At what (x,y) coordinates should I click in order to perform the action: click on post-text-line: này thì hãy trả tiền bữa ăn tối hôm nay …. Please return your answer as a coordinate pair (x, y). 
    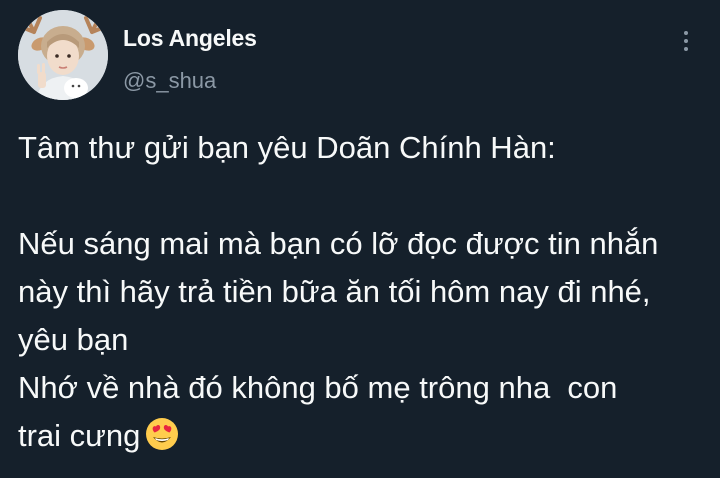
    Looking at the image, I should click on (334, 291).